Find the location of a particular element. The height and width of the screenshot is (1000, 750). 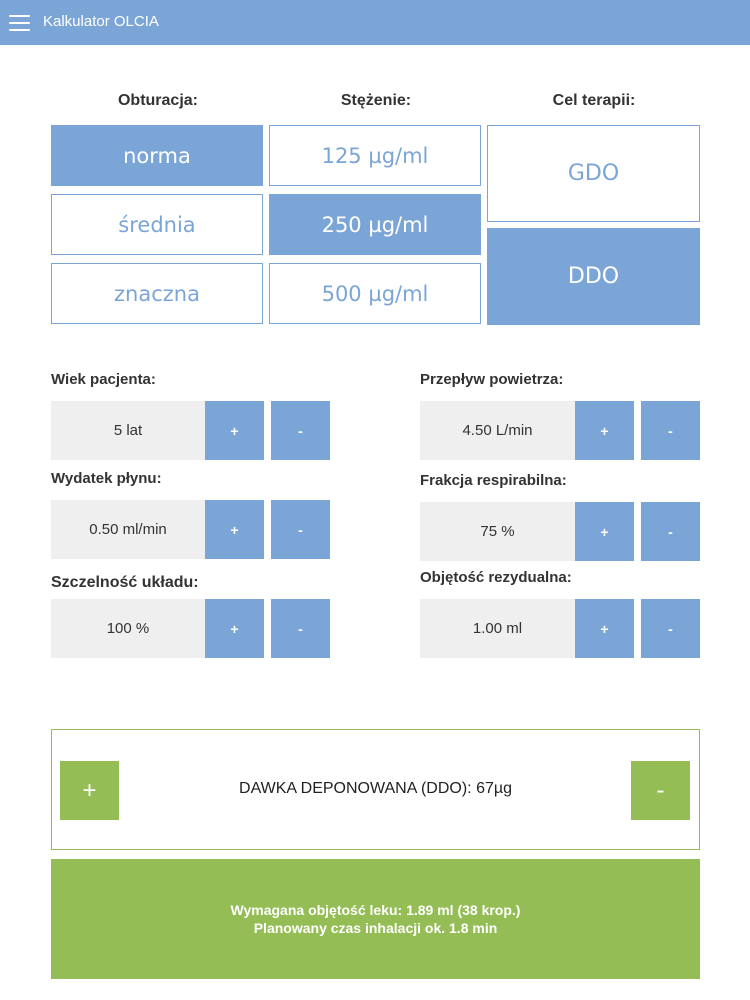

objetosc-plus-button: + is located at coordinates (604, 628).